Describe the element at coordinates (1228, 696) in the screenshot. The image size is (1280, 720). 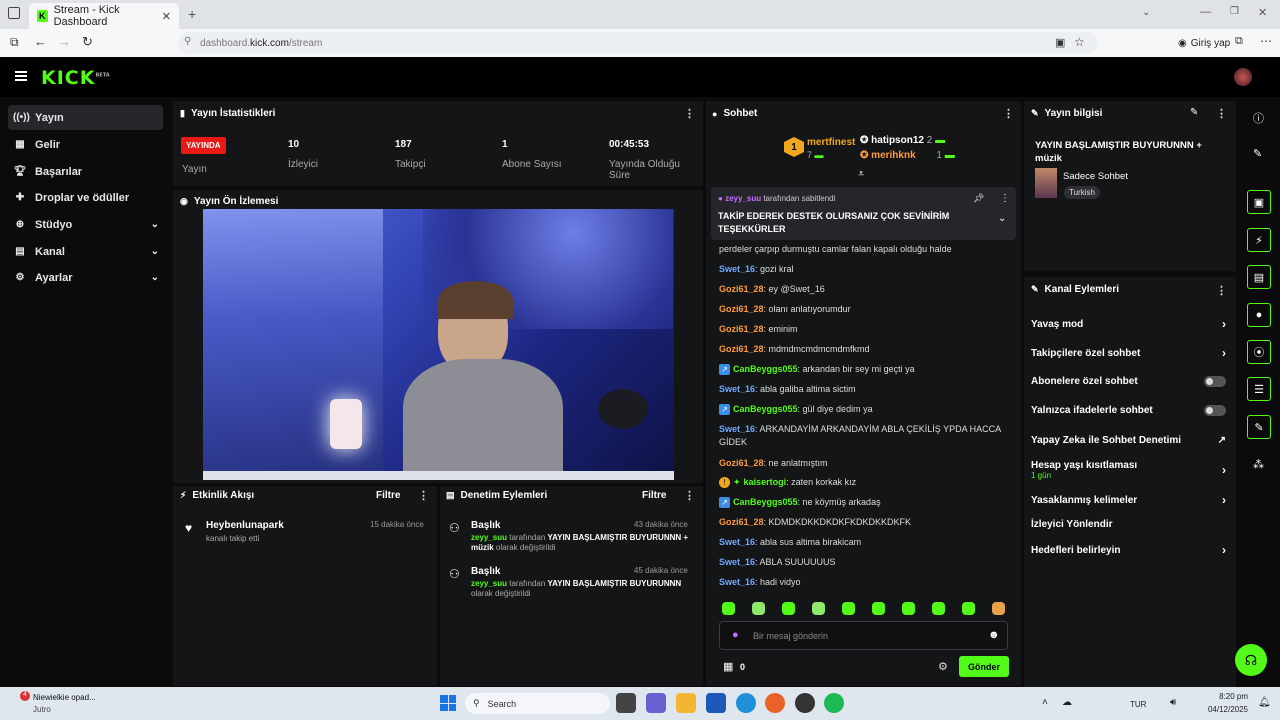
I see `clock-time: 8:20 pm` at that location.